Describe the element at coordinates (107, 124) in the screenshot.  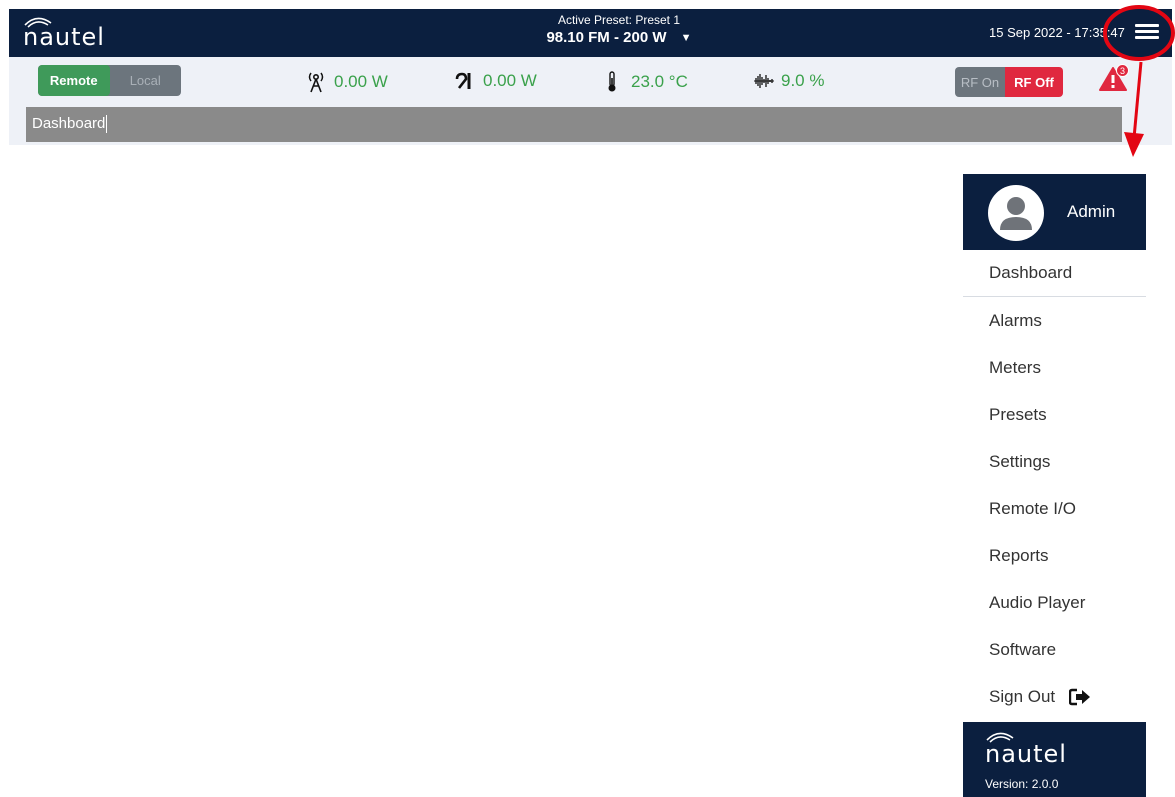
I see `text-cursor` at that location.